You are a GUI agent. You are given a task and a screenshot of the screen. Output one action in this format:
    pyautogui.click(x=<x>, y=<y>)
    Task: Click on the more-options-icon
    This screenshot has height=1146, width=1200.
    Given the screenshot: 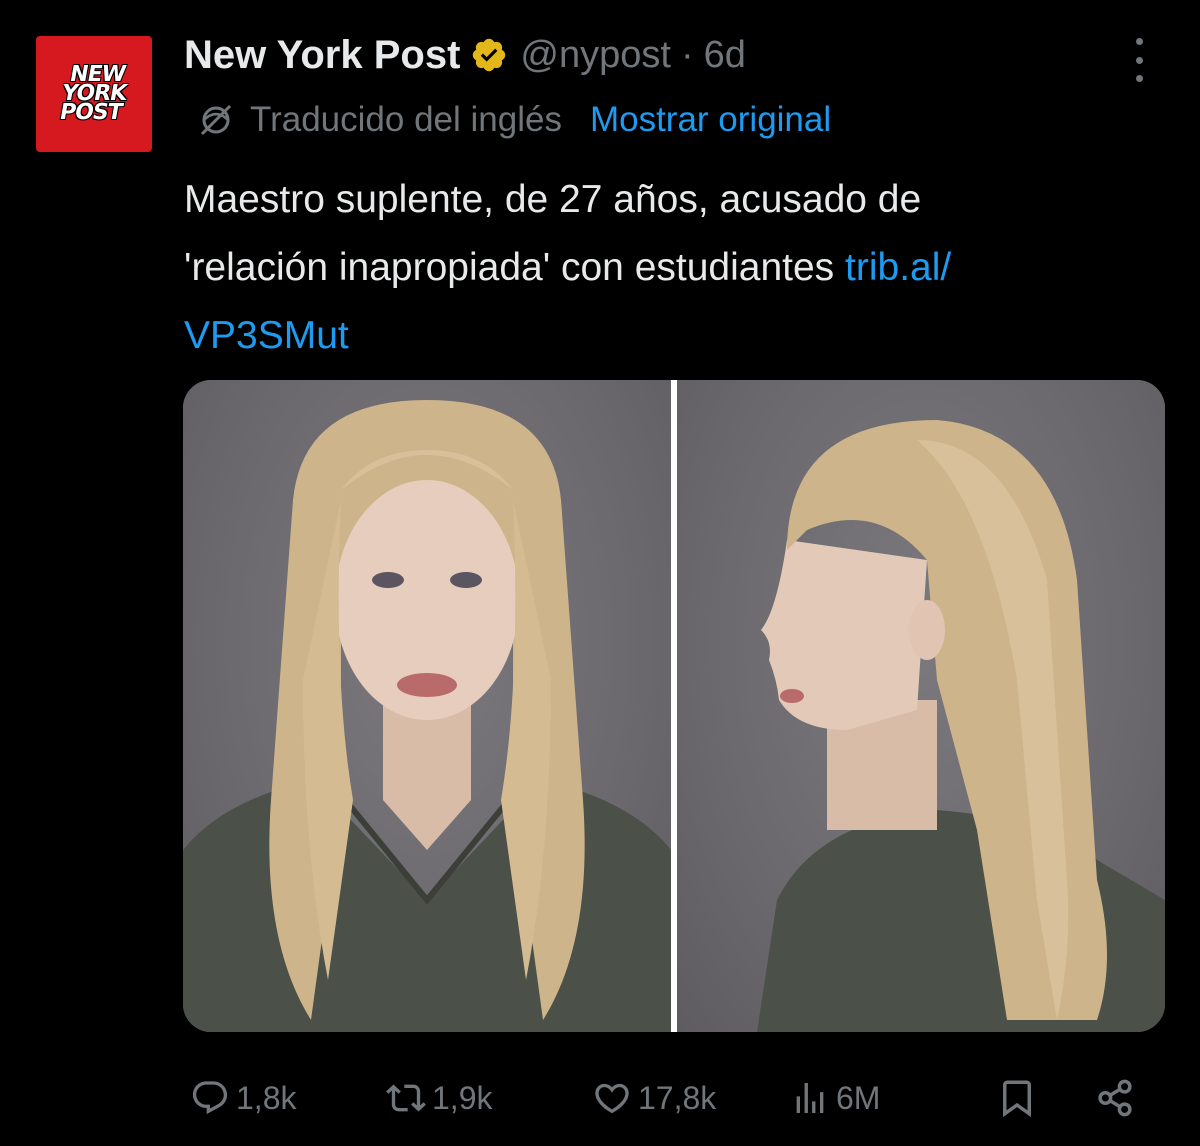 What is the action you would take?
    pyautogui.click(x=1139, y=60)
    